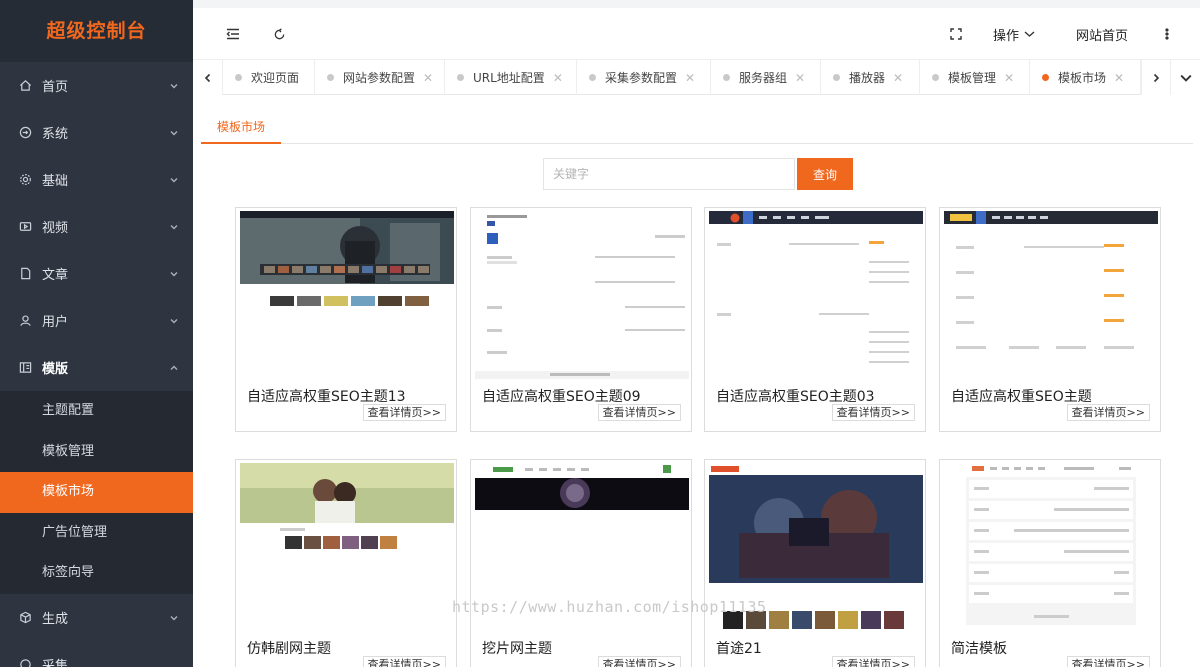 Image resolution: width=1200 pixels, height=667 pixels. I want to click on tab-url-config: URL地址配置 ✕, so click(511, 77).